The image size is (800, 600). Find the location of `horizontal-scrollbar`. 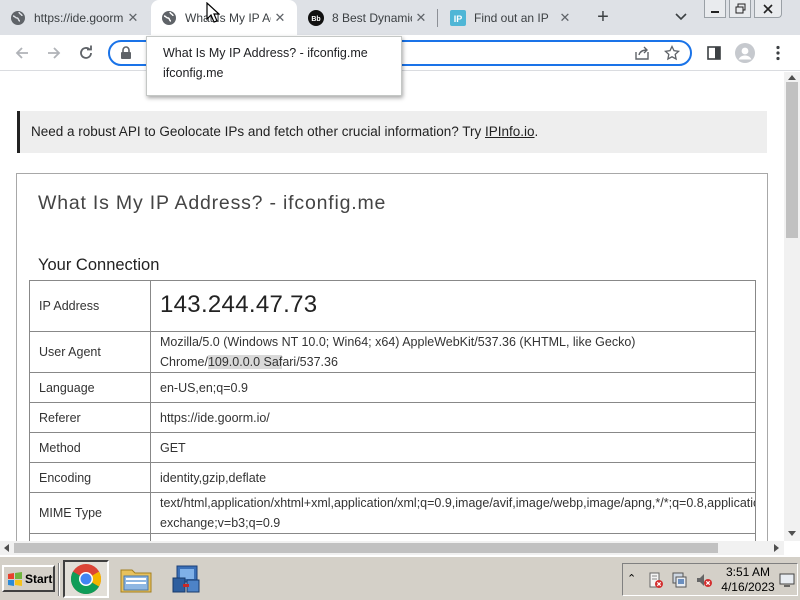

horizontal-scrollbar is located at coordinates (392, 548).